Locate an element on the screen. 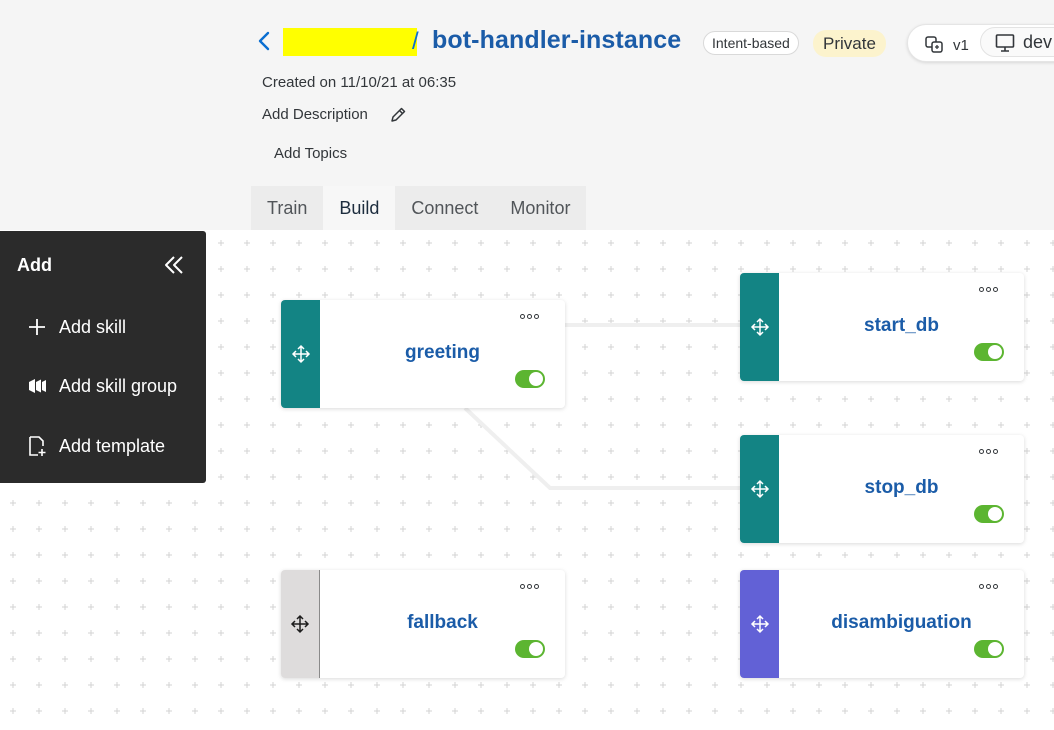  monitor-icon is located at coordinates (1005, 43).